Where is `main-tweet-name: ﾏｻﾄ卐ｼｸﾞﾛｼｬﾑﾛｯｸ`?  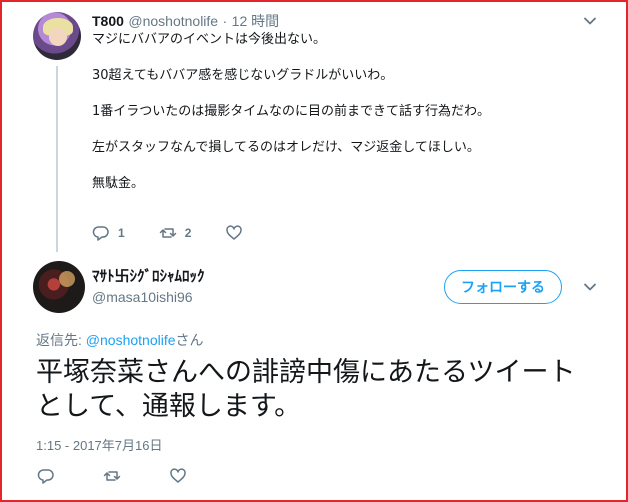 main-tweet-name: ﾏｻﾄ卐ｼｸﾞﾛｼｬﾑﾛｯｸ is located at coordinates (148, 275).